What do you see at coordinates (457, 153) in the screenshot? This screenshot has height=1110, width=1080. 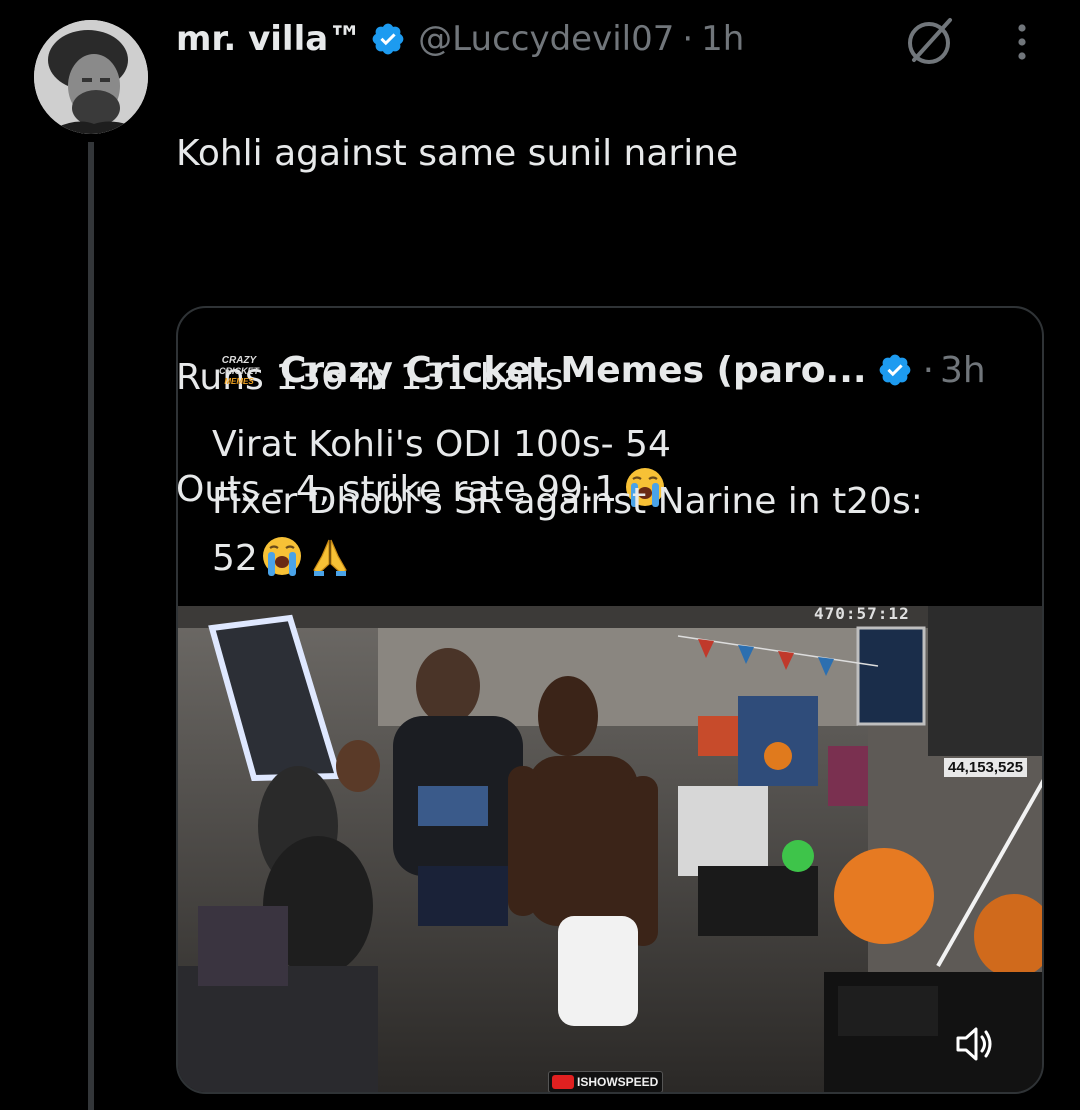 I see `tweet-line-1: Kohli against same sunil narine` at bounding box center [457, 153].